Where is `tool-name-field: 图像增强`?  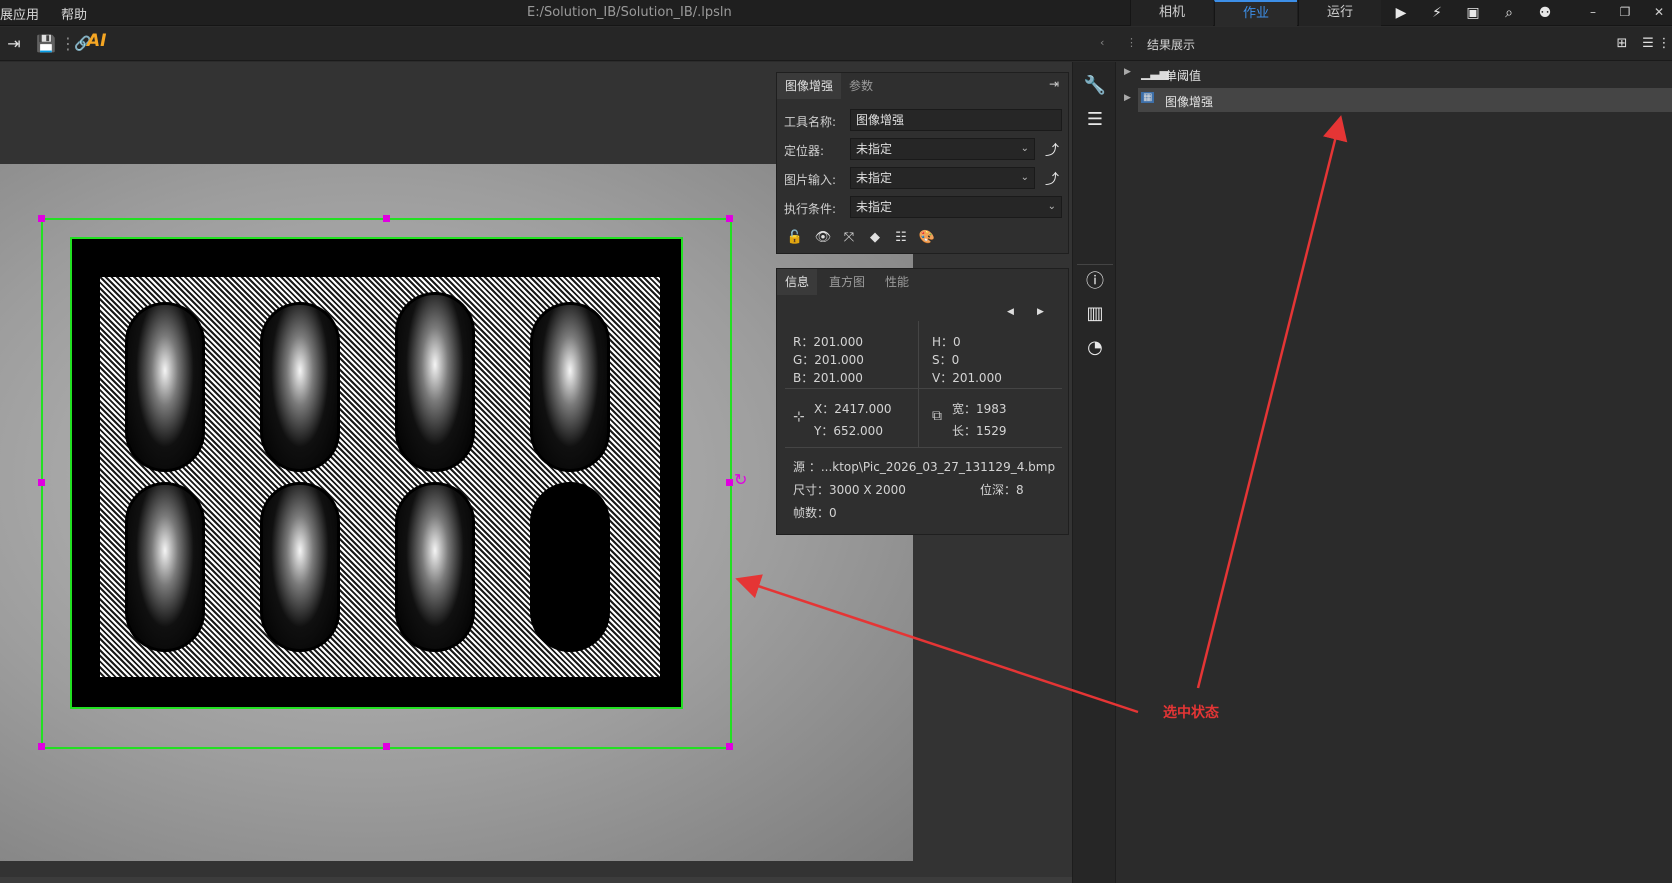 tool-name-field: 图像增强 is located at coordinates (956, 120).